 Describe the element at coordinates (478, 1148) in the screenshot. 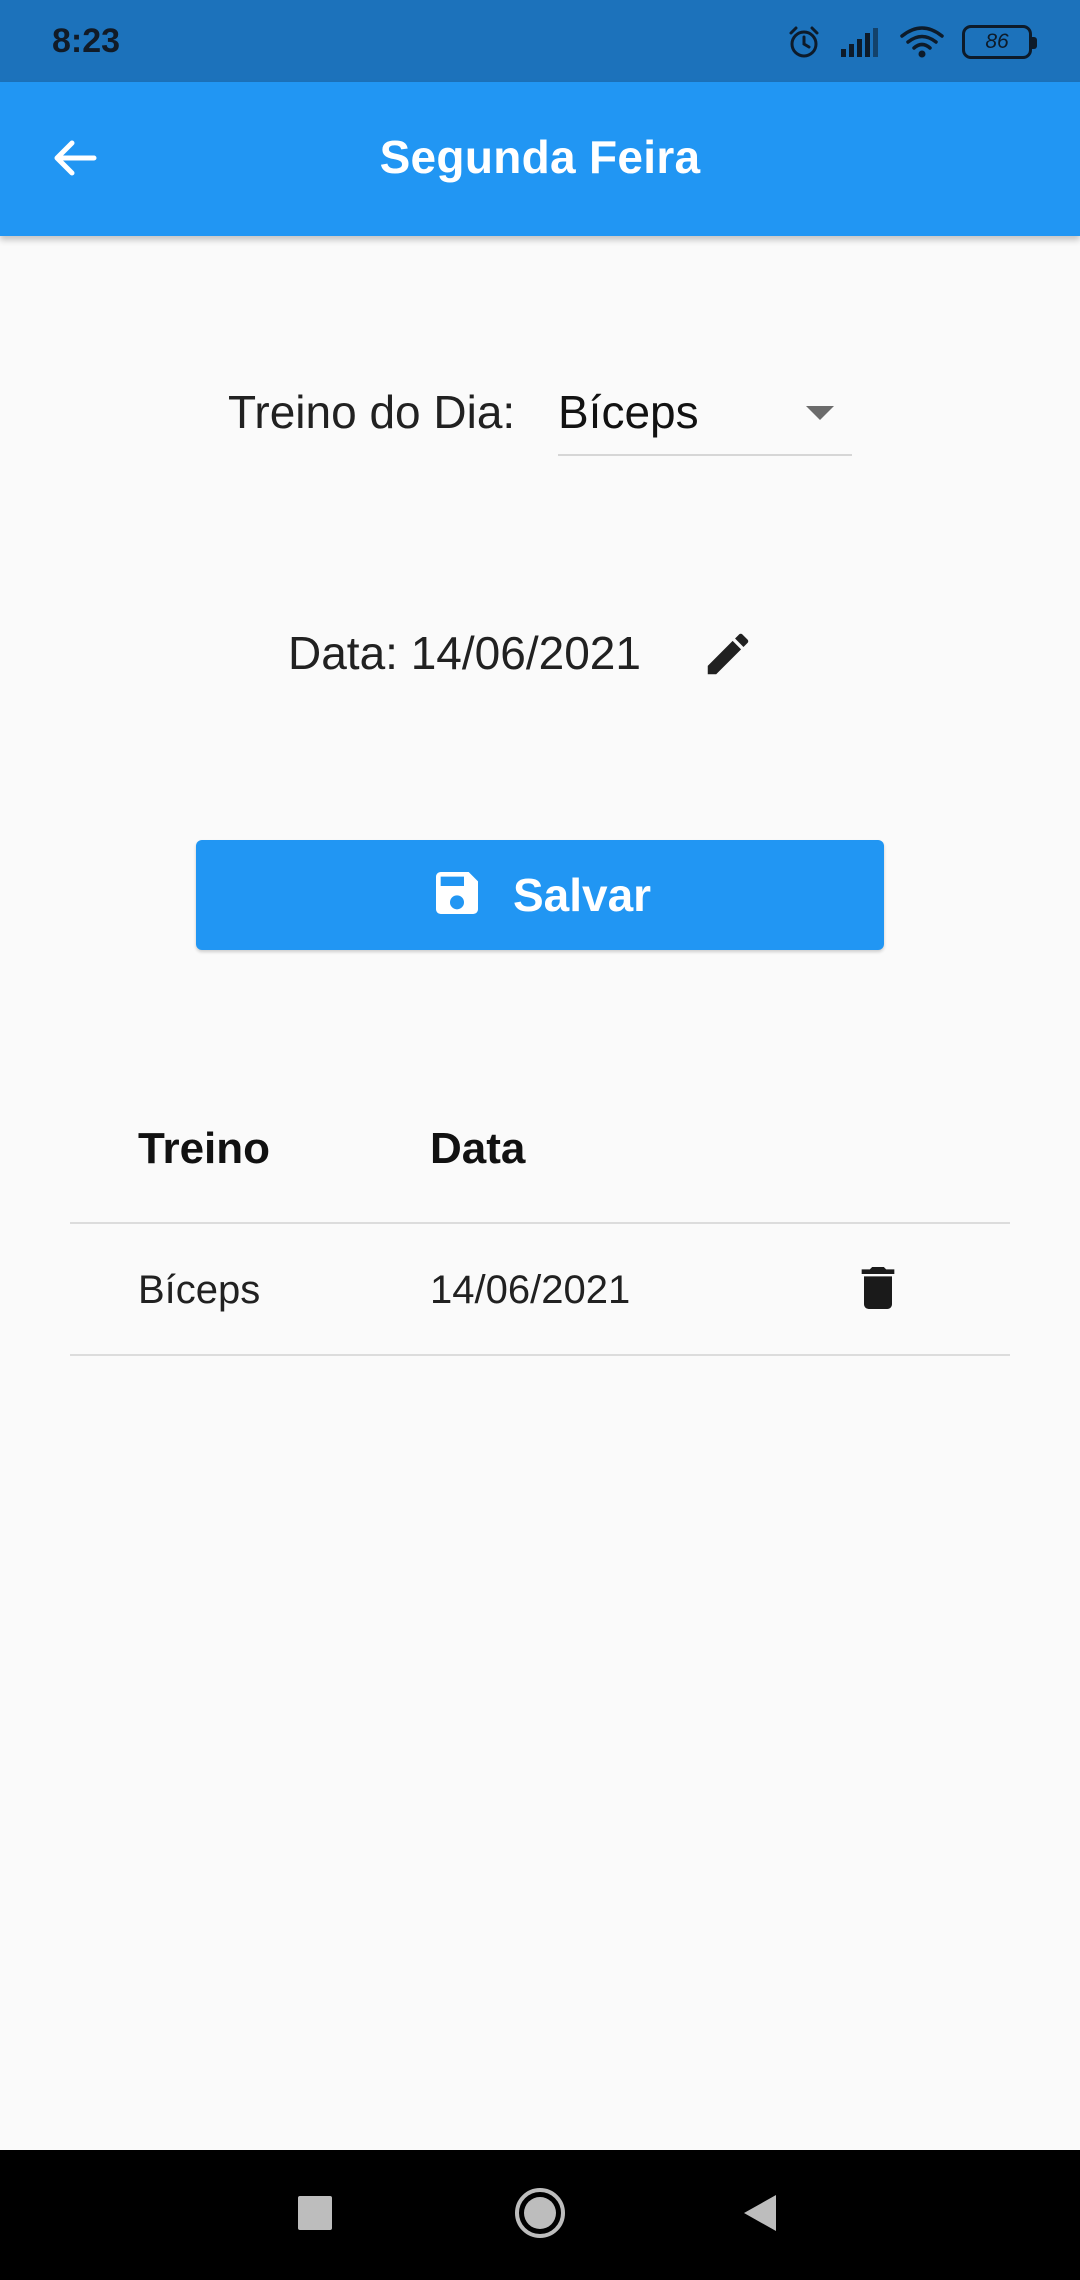

I see `column-header-data: Data` at that location.